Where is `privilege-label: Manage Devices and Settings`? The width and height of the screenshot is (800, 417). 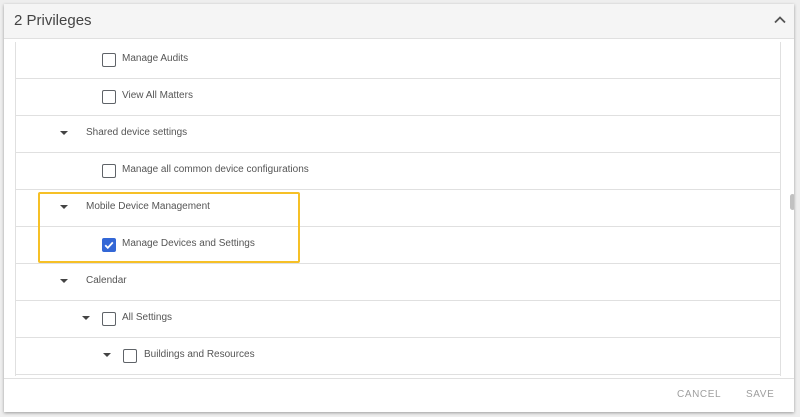
privilege-label: Manage Devices and Settings is located at coordinates (188, 243).